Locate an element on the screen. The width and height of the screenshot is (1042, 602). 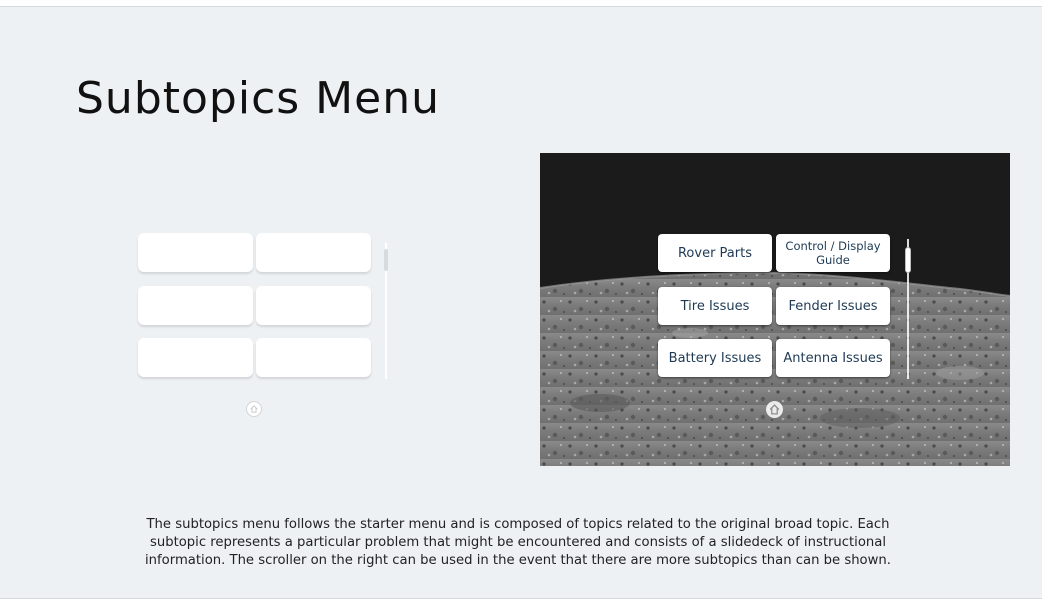
subtopic-button-battery-issues: Battery Issues is located at coordinates (715, 358).